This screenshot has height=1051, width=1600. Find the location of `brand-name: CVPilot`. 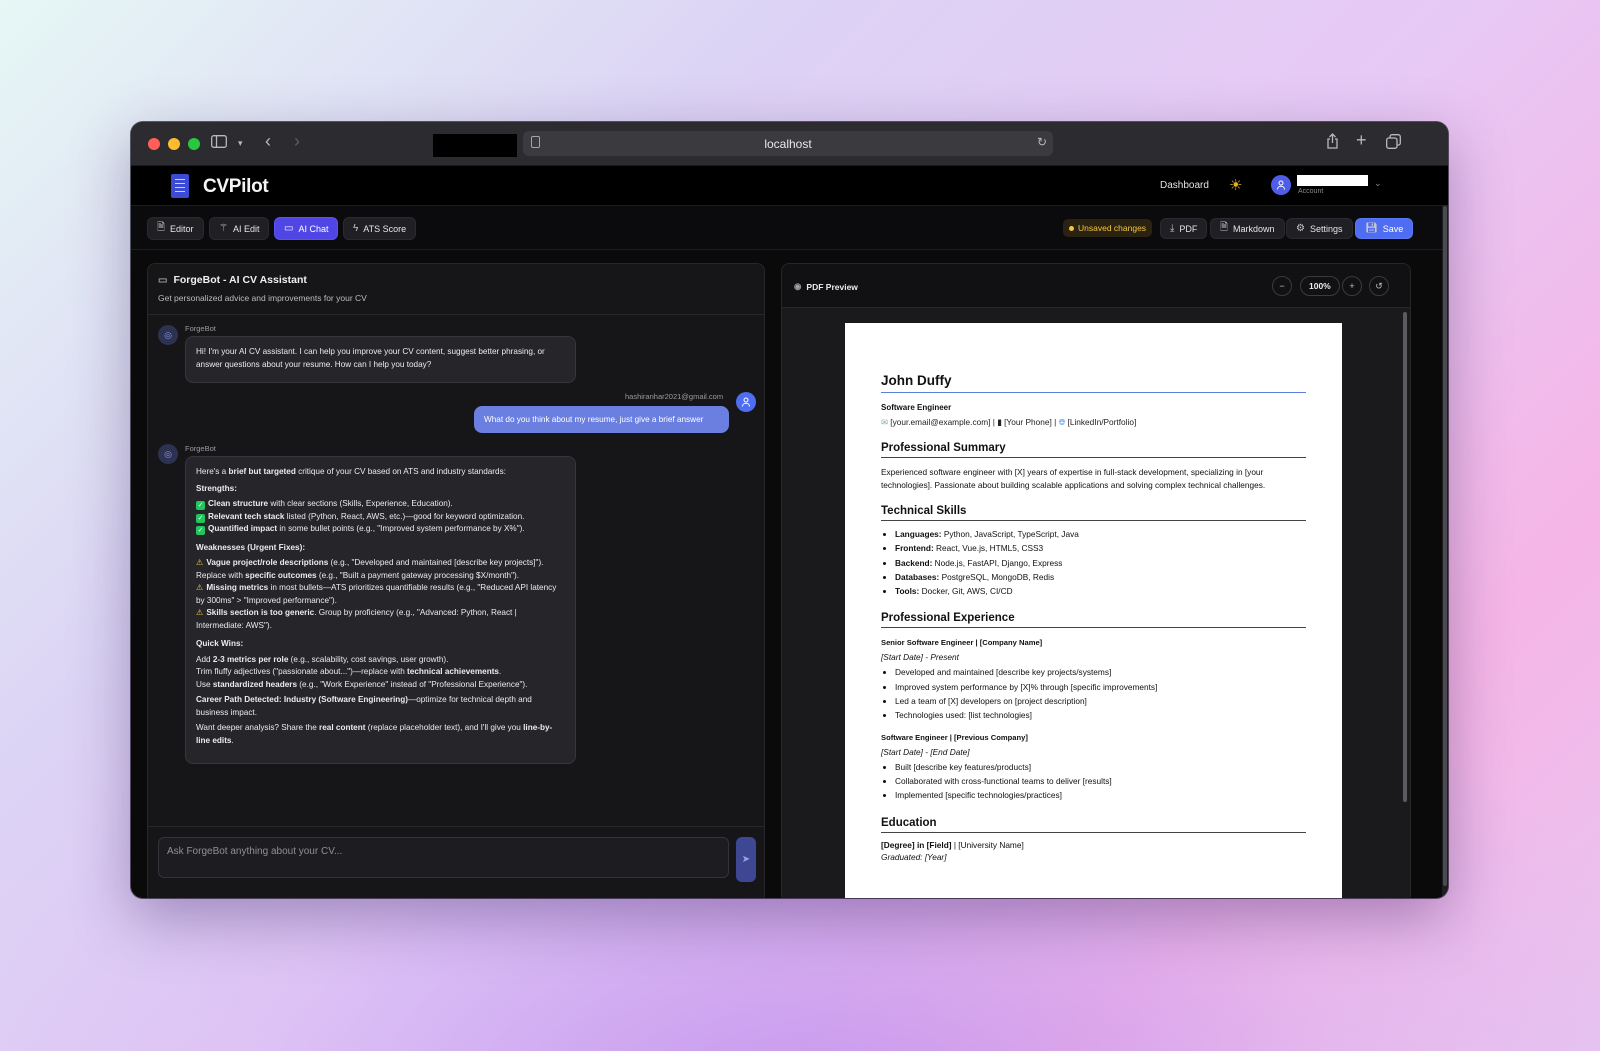

brand-name: CVPilot is located at coordinates (236, 187).